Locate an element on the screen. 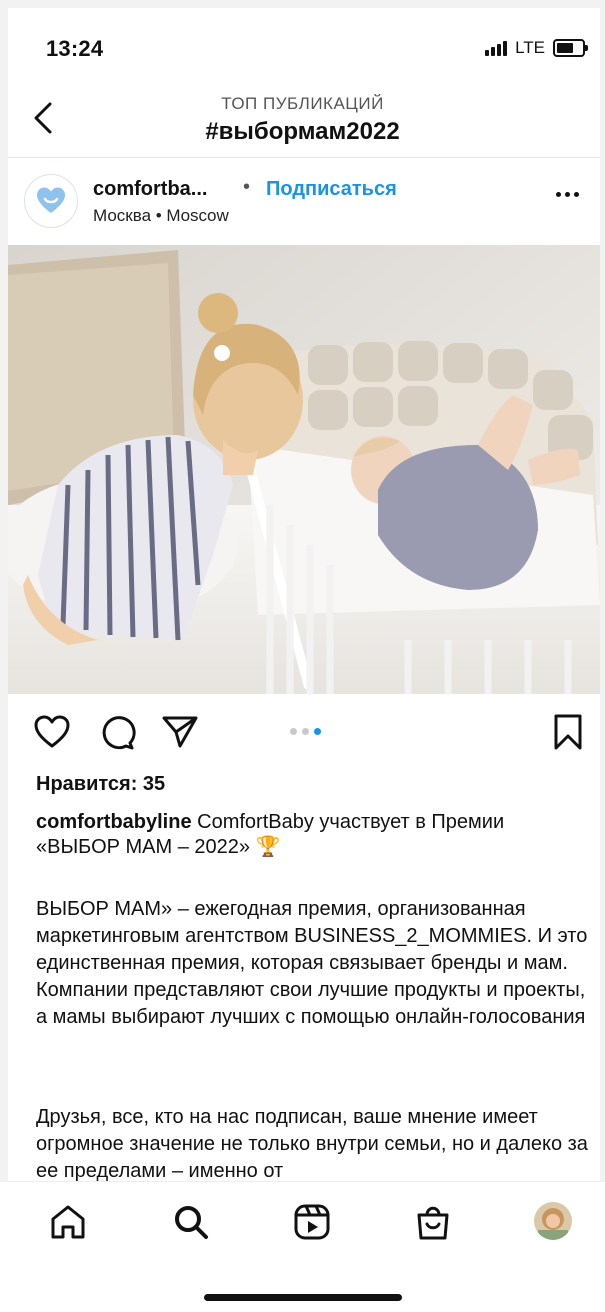  likes-count: Нравится: 35 is located at coordinates (100, 784).